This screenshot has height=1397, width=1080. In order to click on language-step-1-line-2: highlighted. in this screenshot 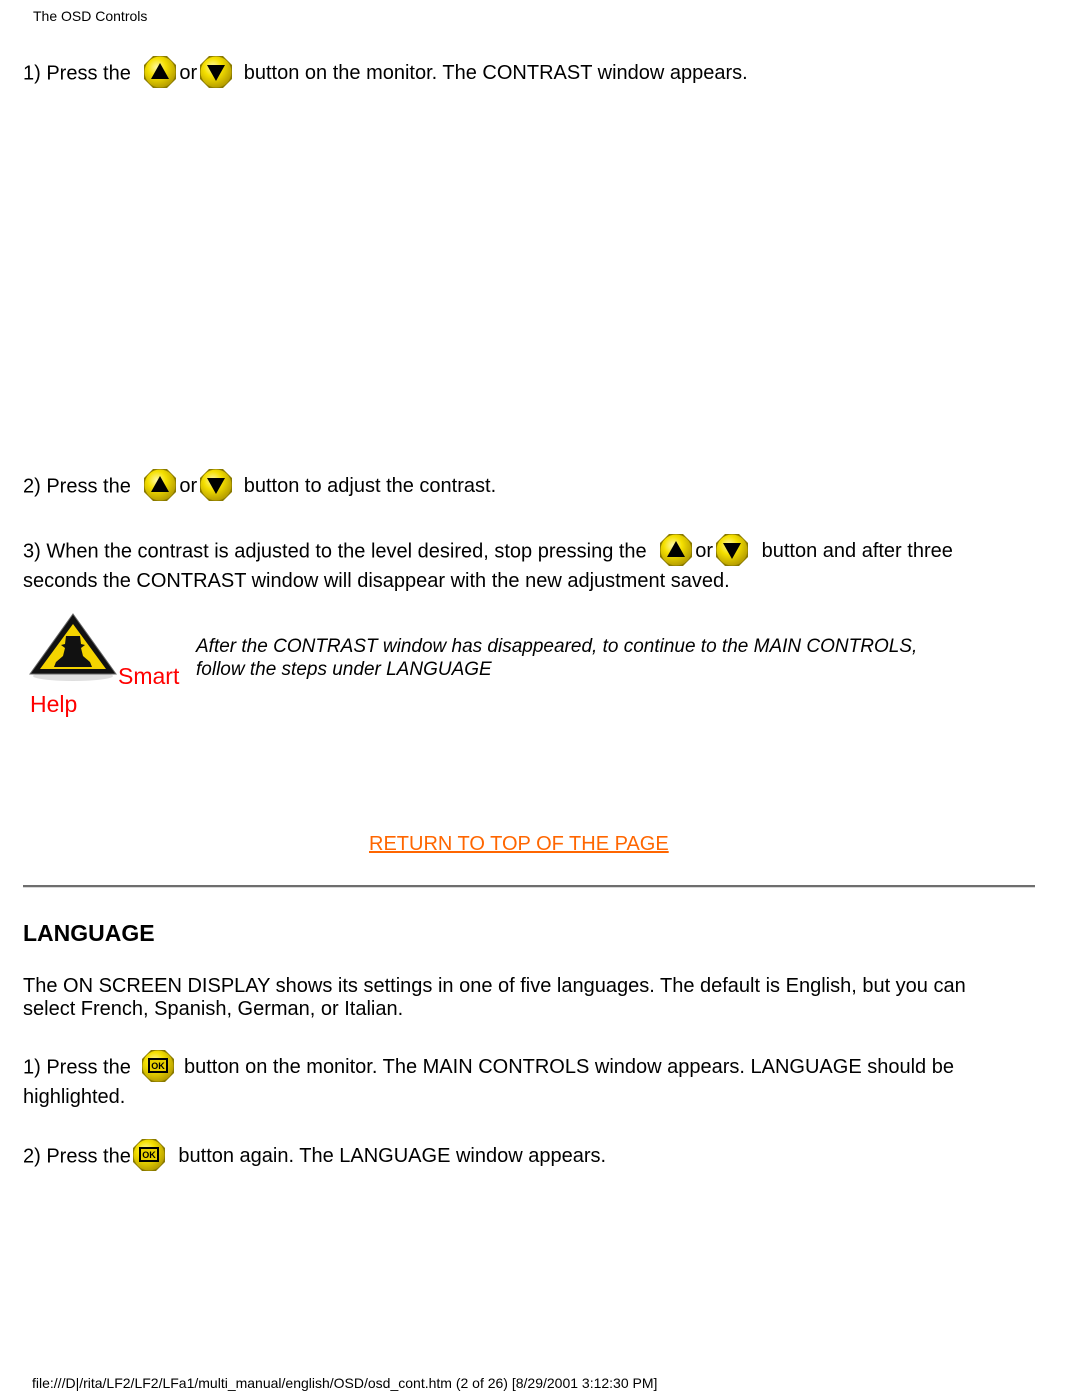, I will do `click(74, 1097)`.